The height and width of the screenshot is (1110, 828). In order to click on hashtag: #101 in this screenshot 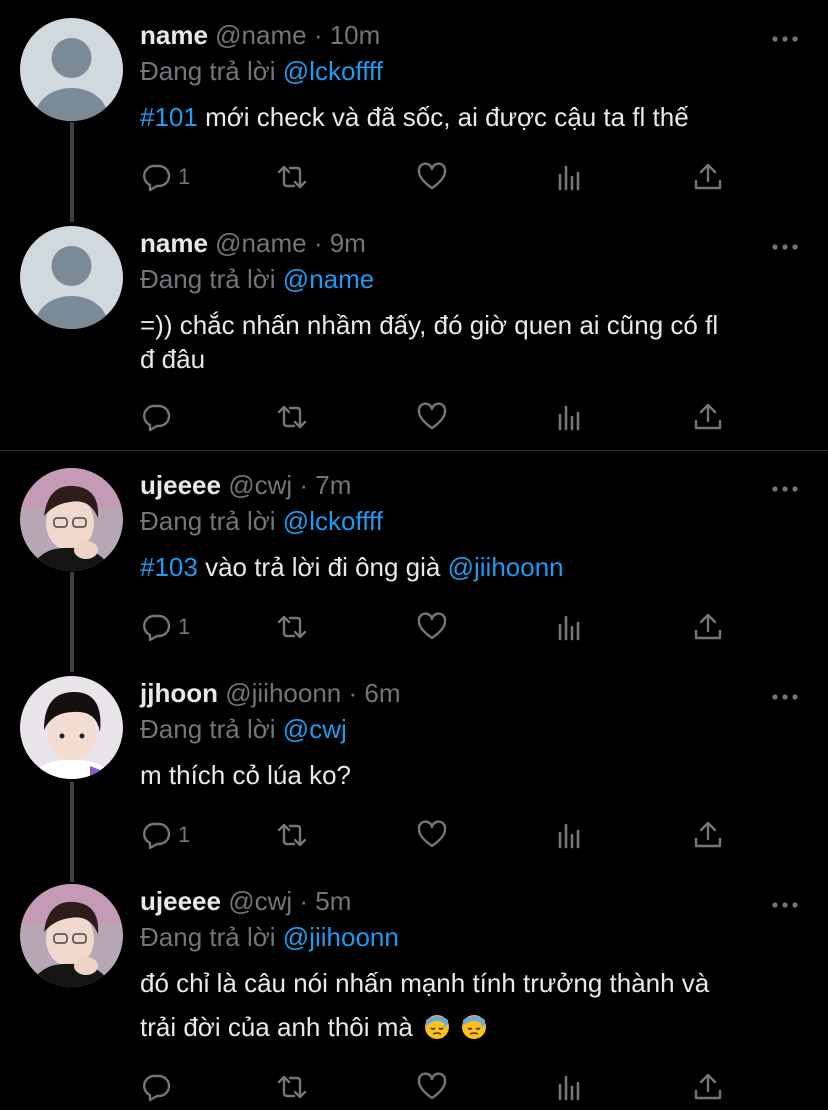, I will do `click(169, 117)`.